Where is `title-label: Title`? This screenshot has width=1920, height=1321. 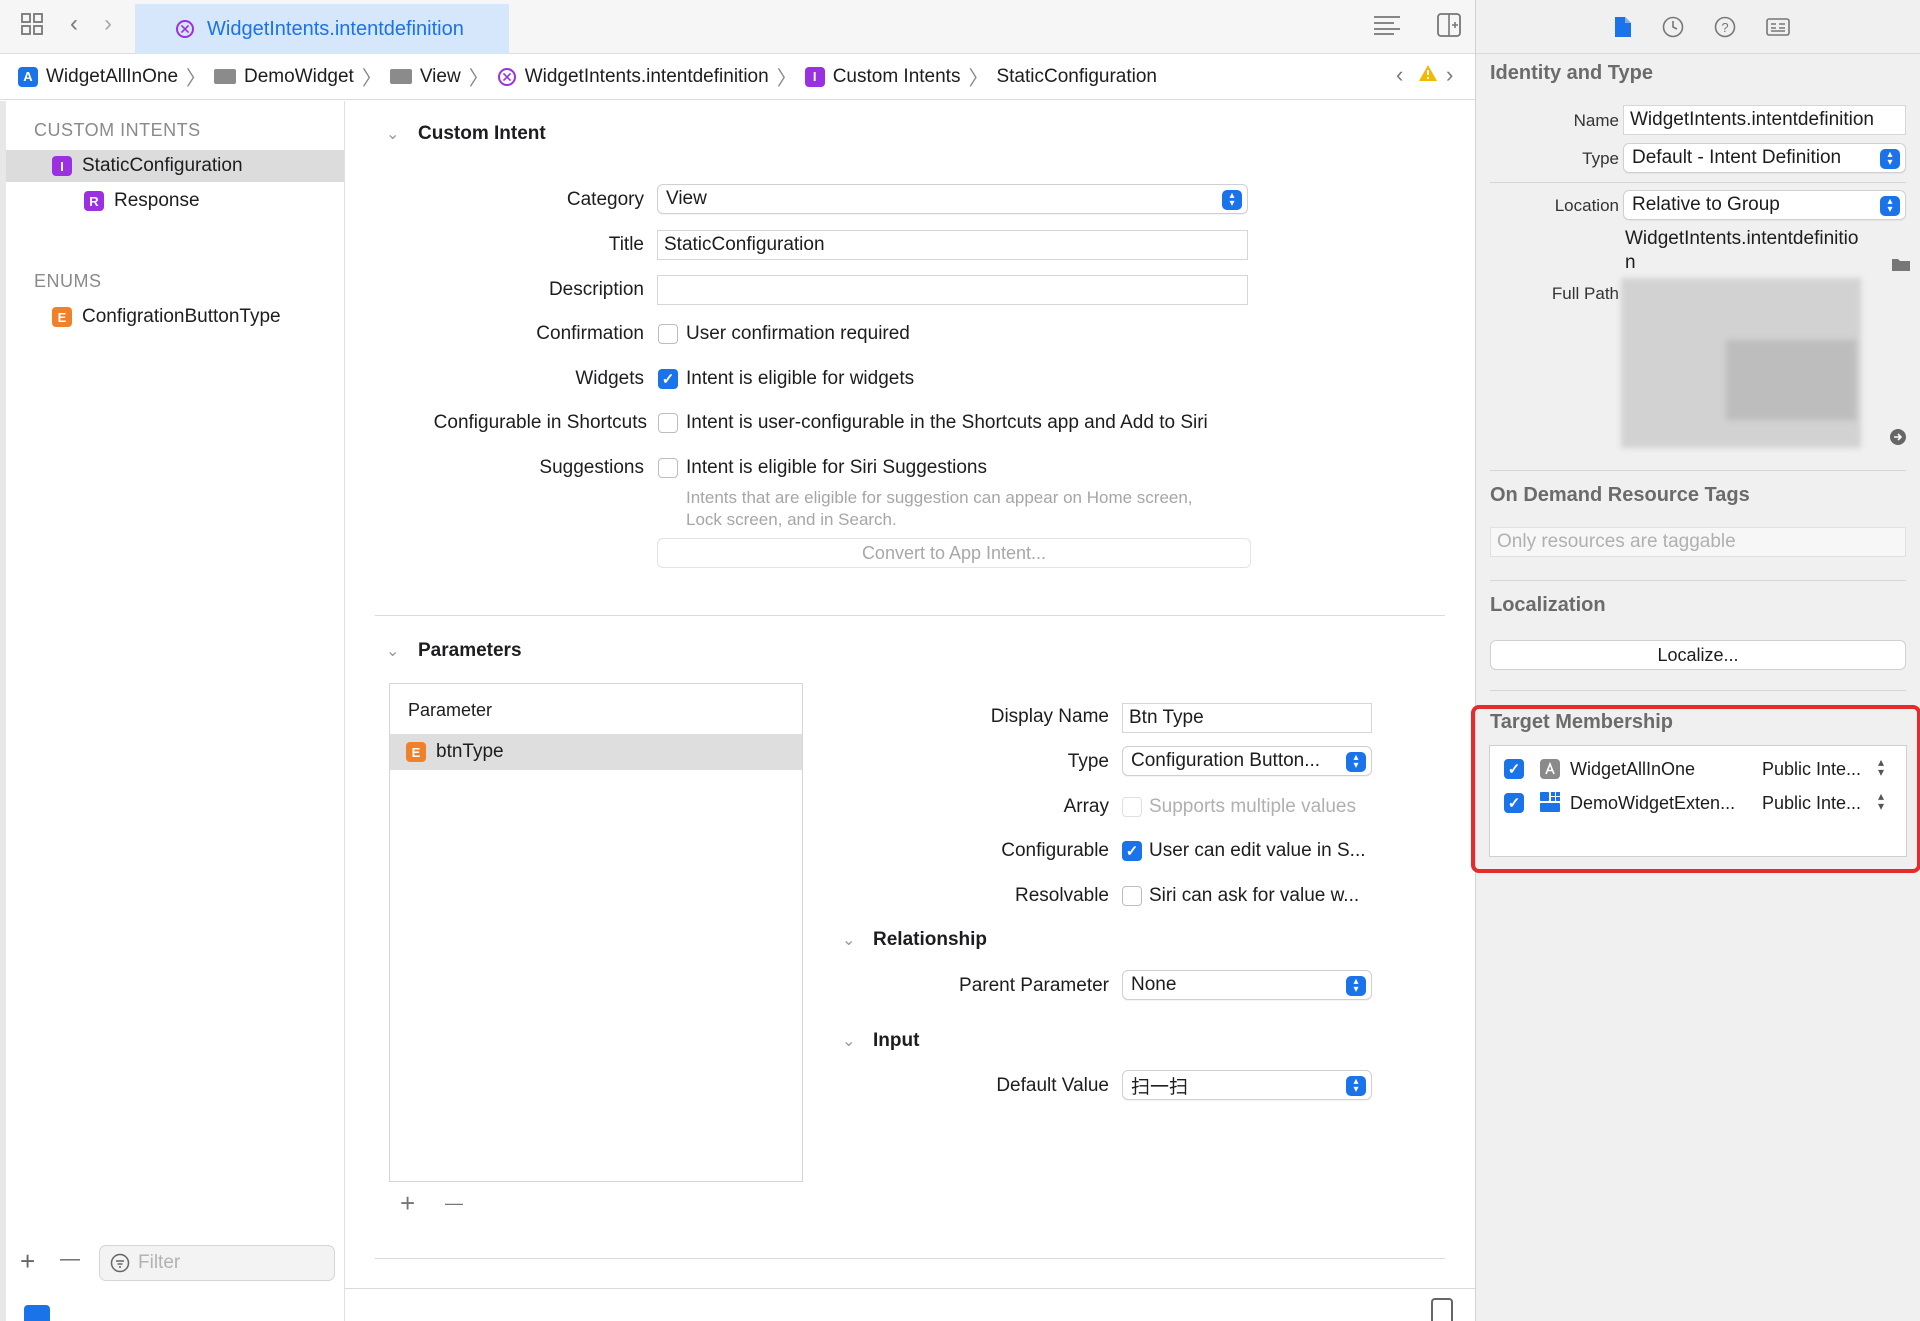
title-label: Title is located at coordinates (626, 244).